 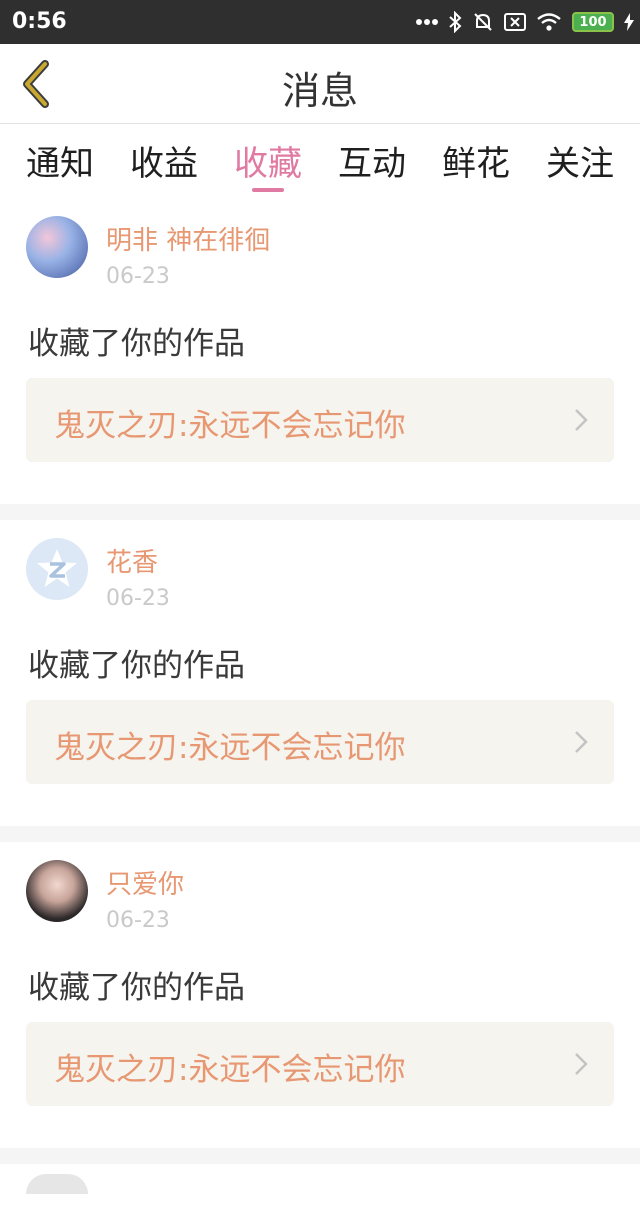 I want to click on tab-notifications: 通知, so click(x=60, y=161).